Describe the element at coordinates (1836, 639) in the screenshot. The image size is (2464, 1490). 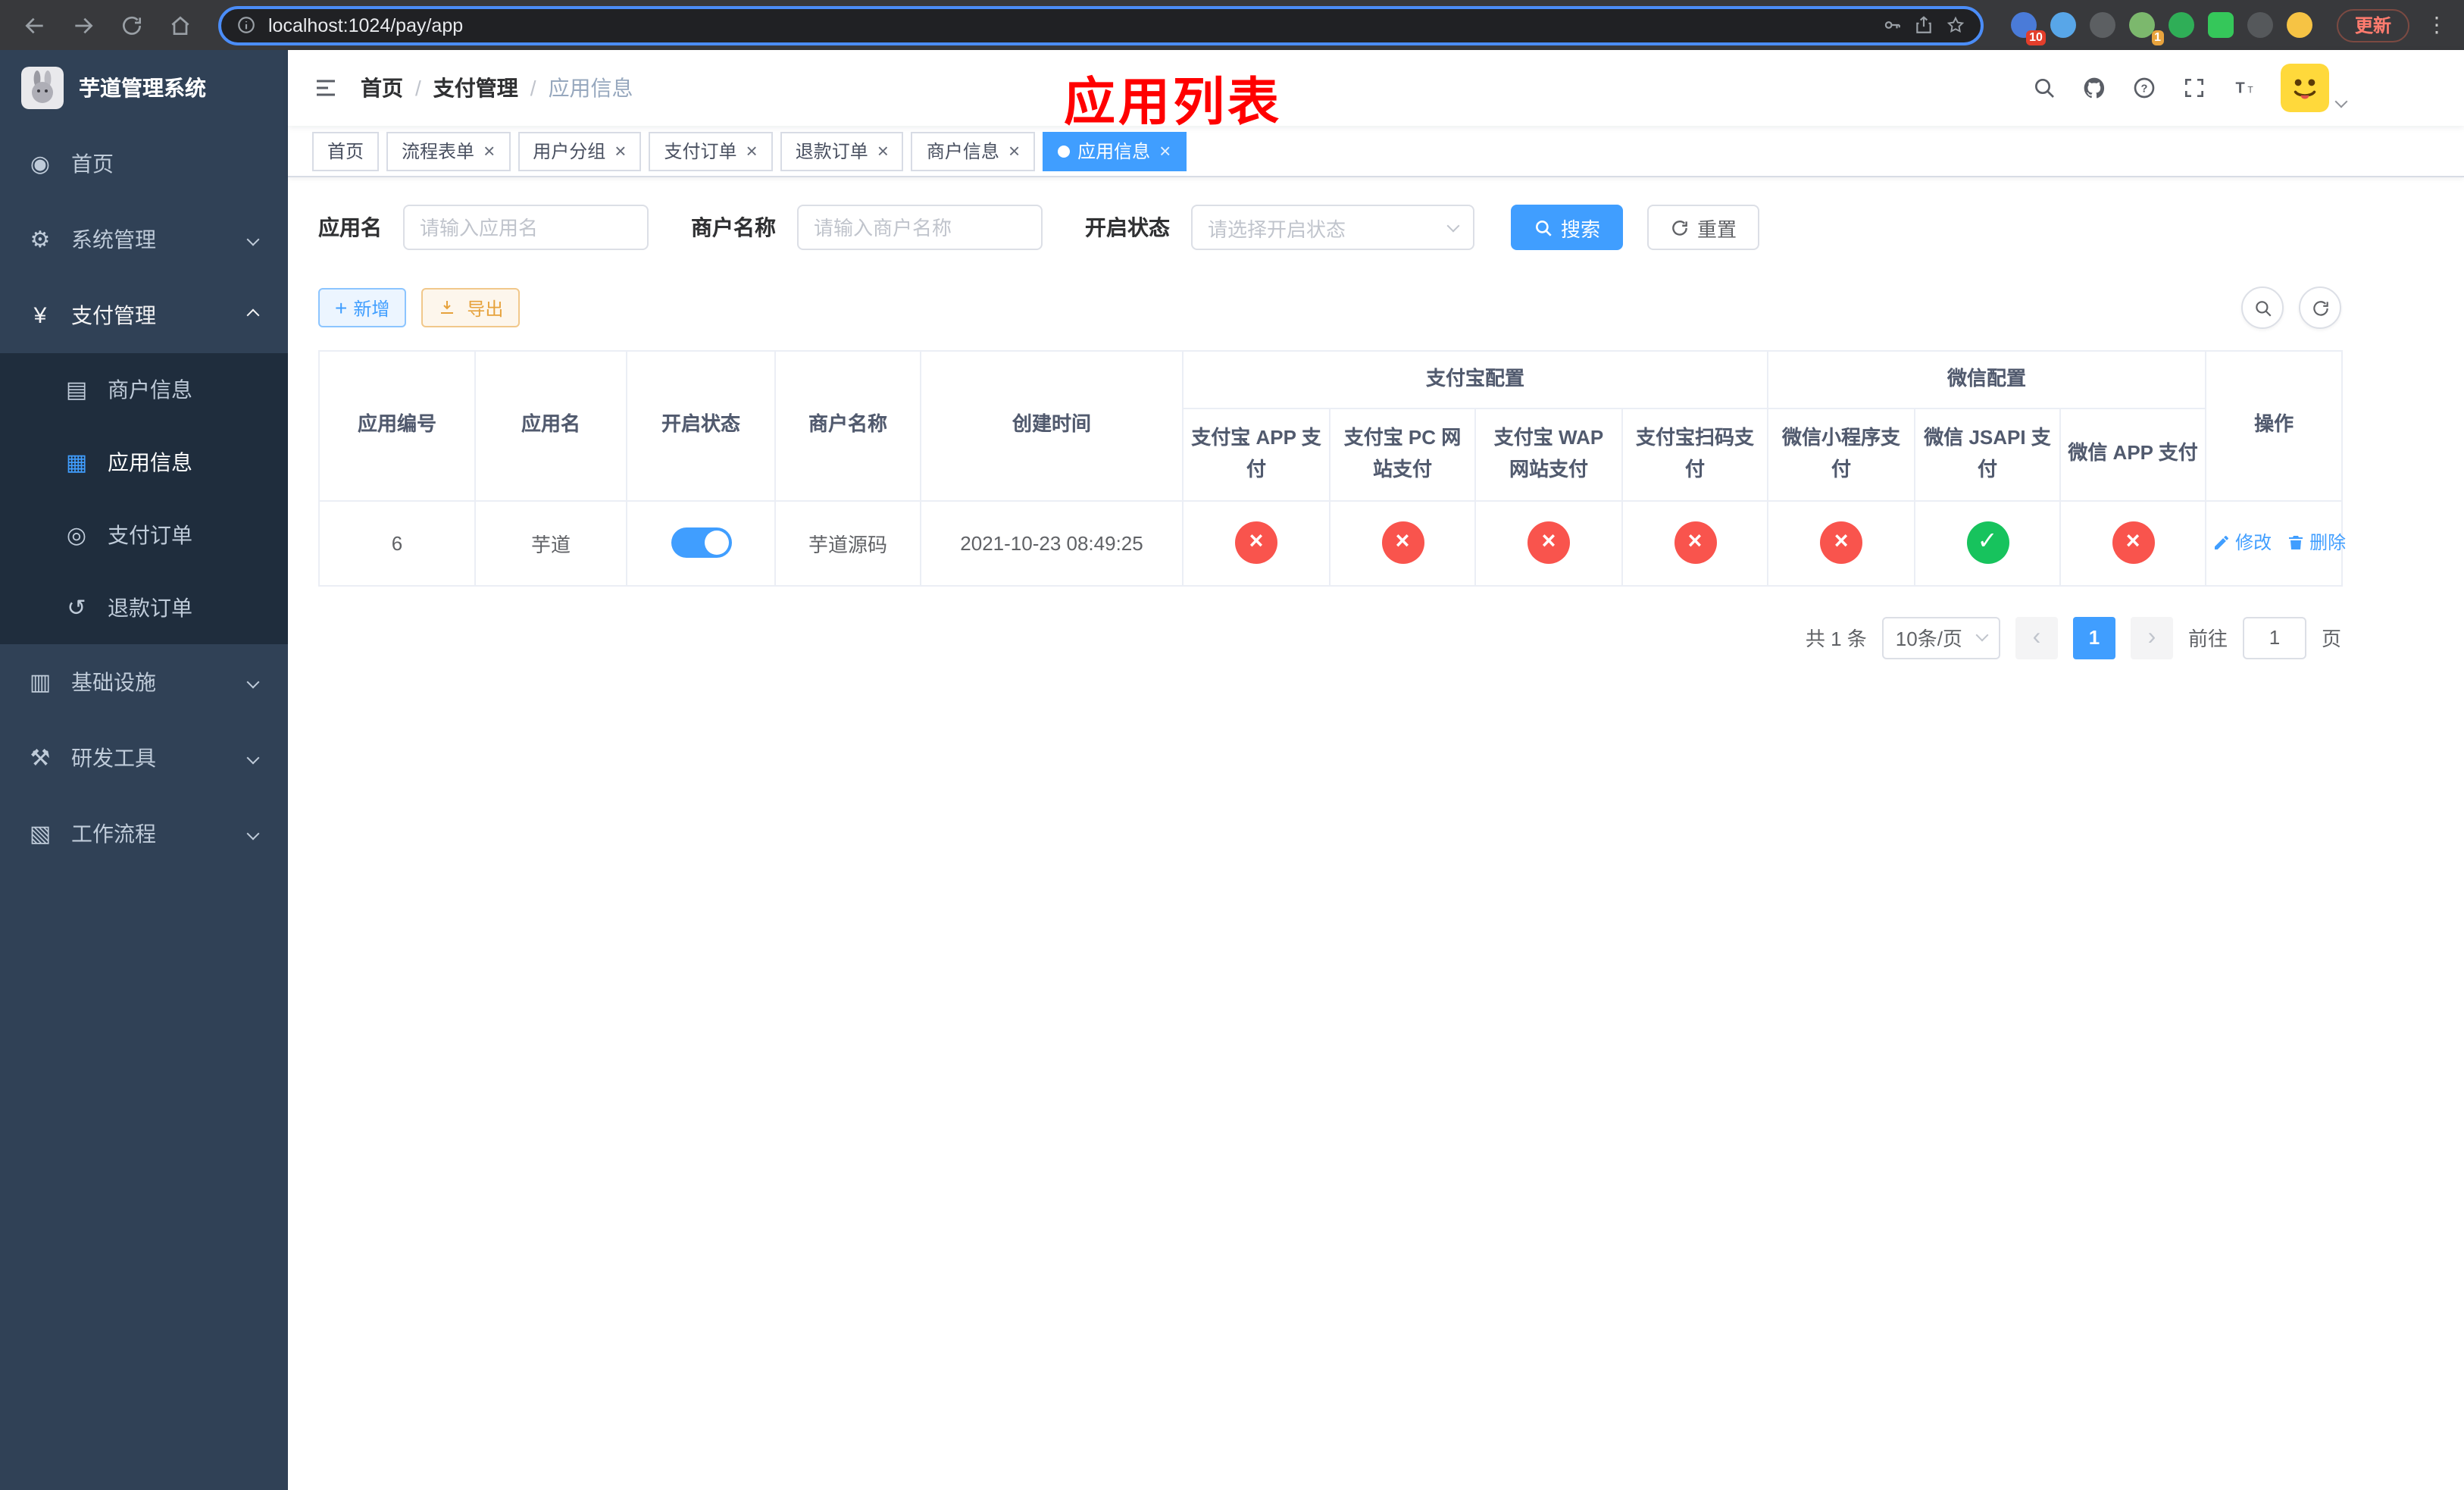
I see `total-count: 共 1 条` at that location.